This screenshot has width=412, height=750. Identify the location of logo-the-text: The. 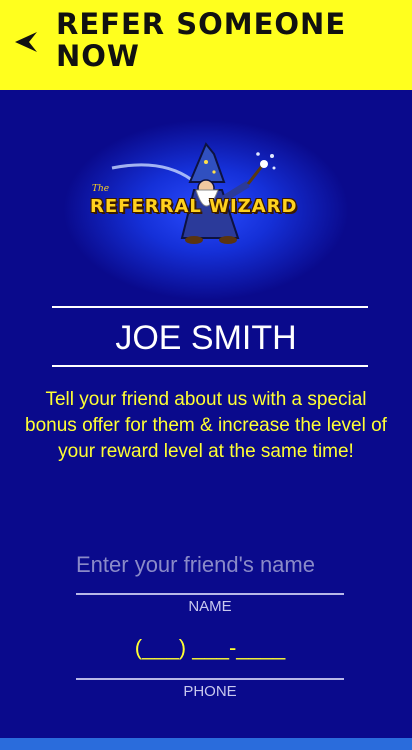
(101, 189).